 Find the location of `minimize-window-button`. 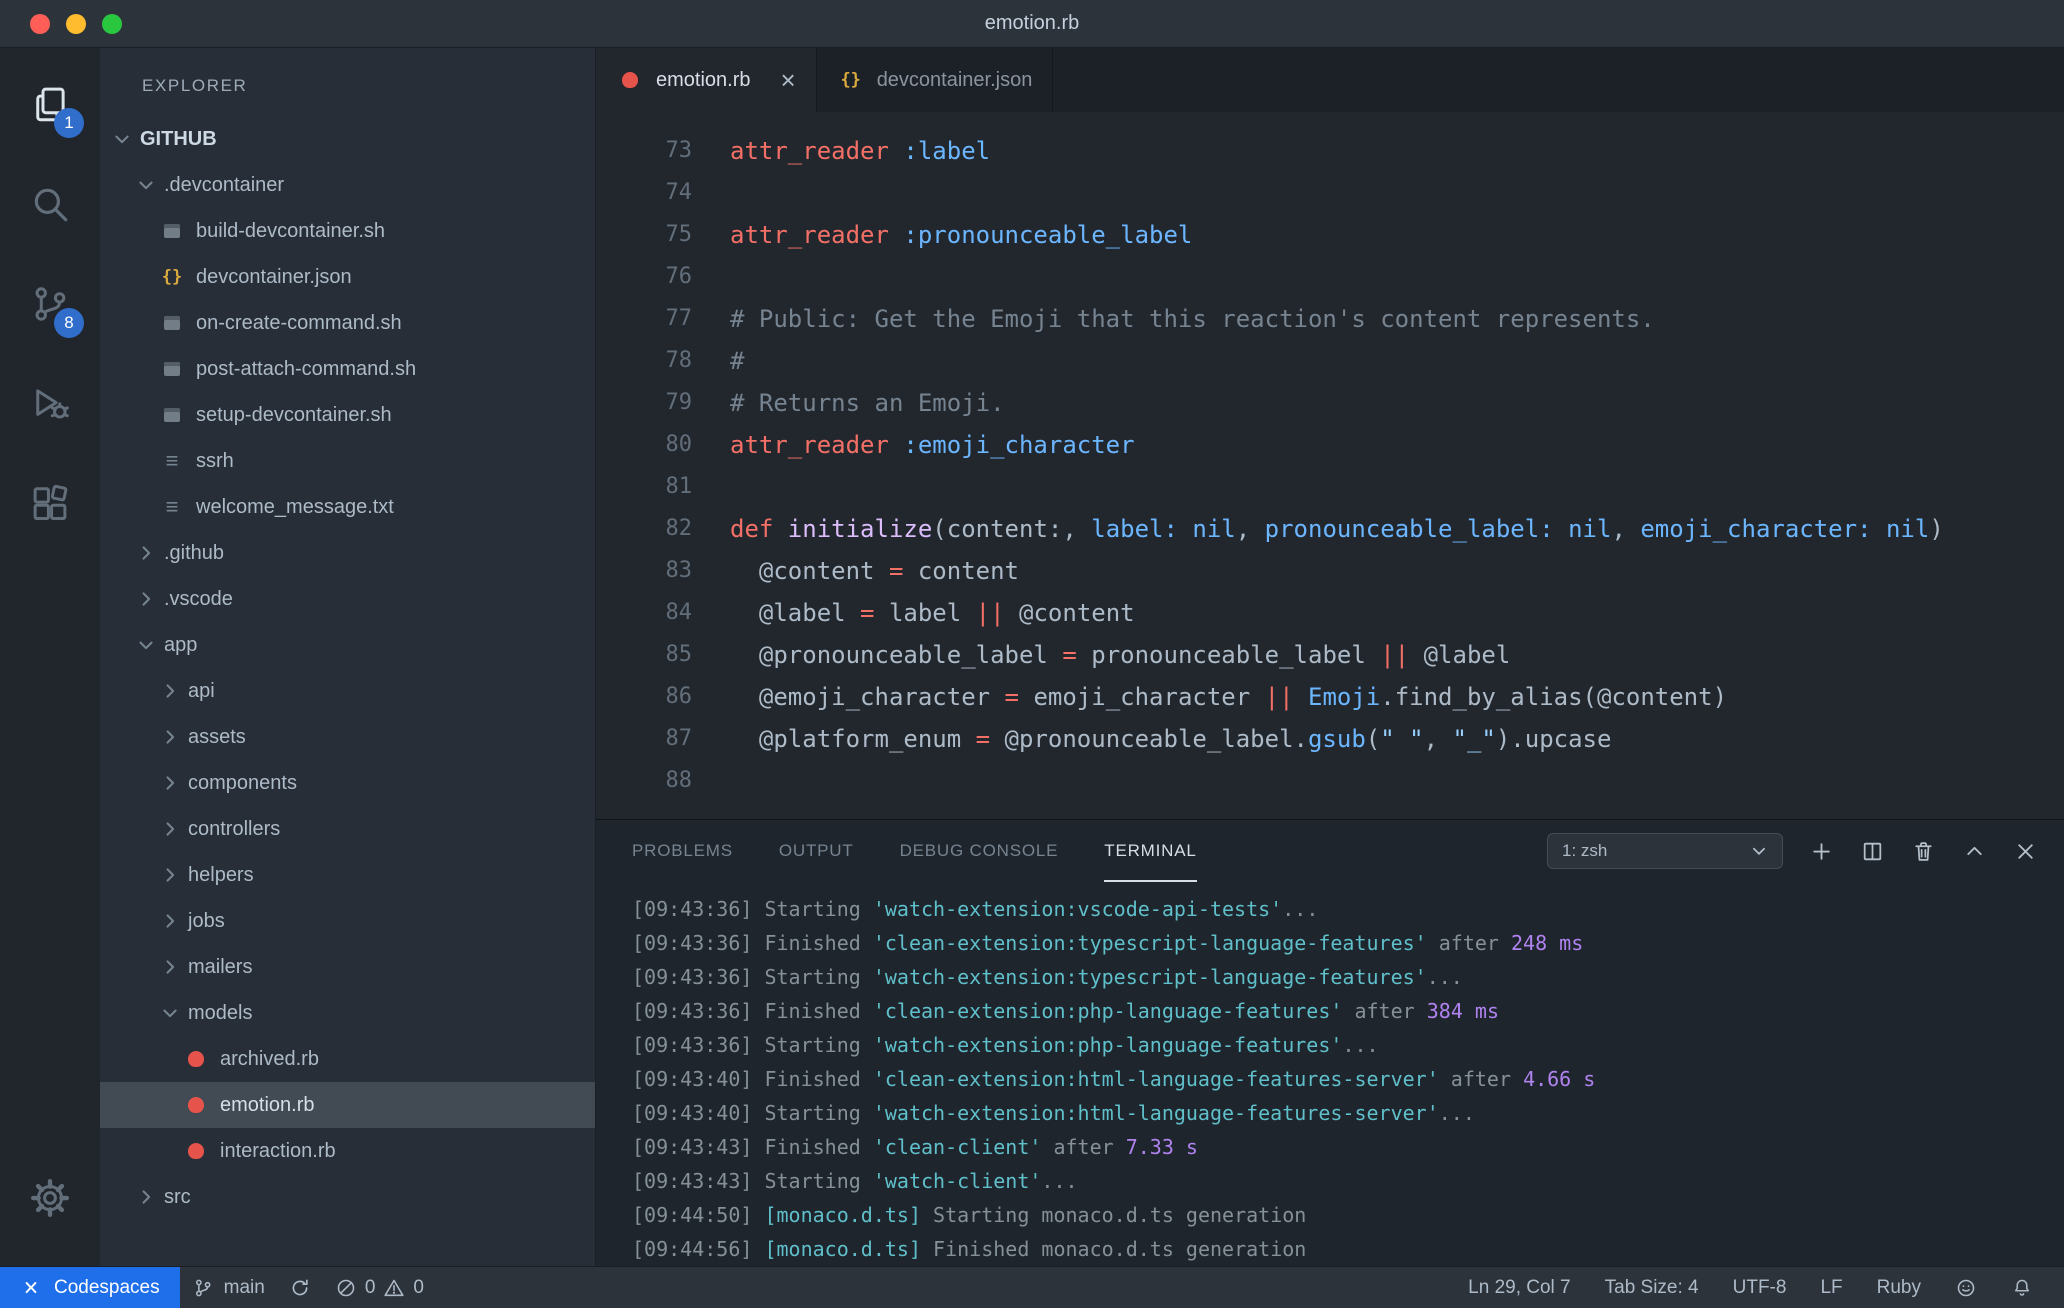

minimize-window-button is located at coordinates (76, 23).